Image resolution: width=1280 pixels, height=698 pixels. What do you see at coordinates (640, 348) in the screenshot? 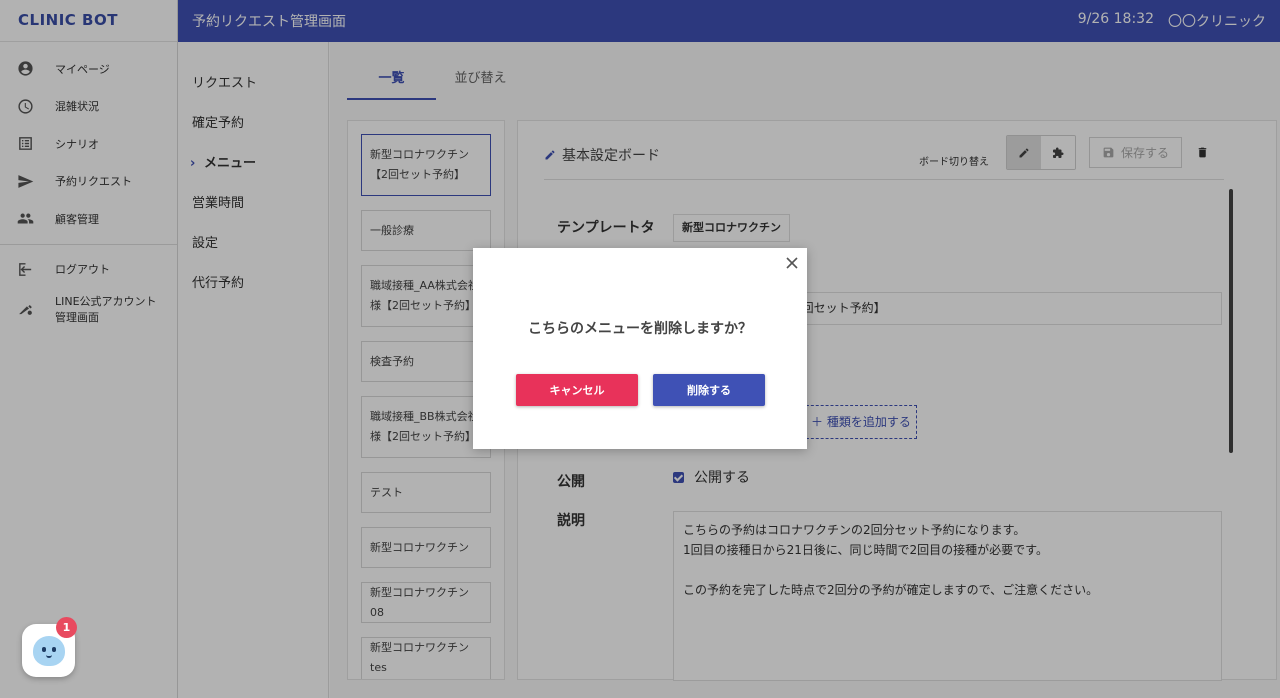
I see `delete-confirm-dialog: こちらのメニューを削除しますか？ キャンセル 削除する` at bounding box center [640, 348].